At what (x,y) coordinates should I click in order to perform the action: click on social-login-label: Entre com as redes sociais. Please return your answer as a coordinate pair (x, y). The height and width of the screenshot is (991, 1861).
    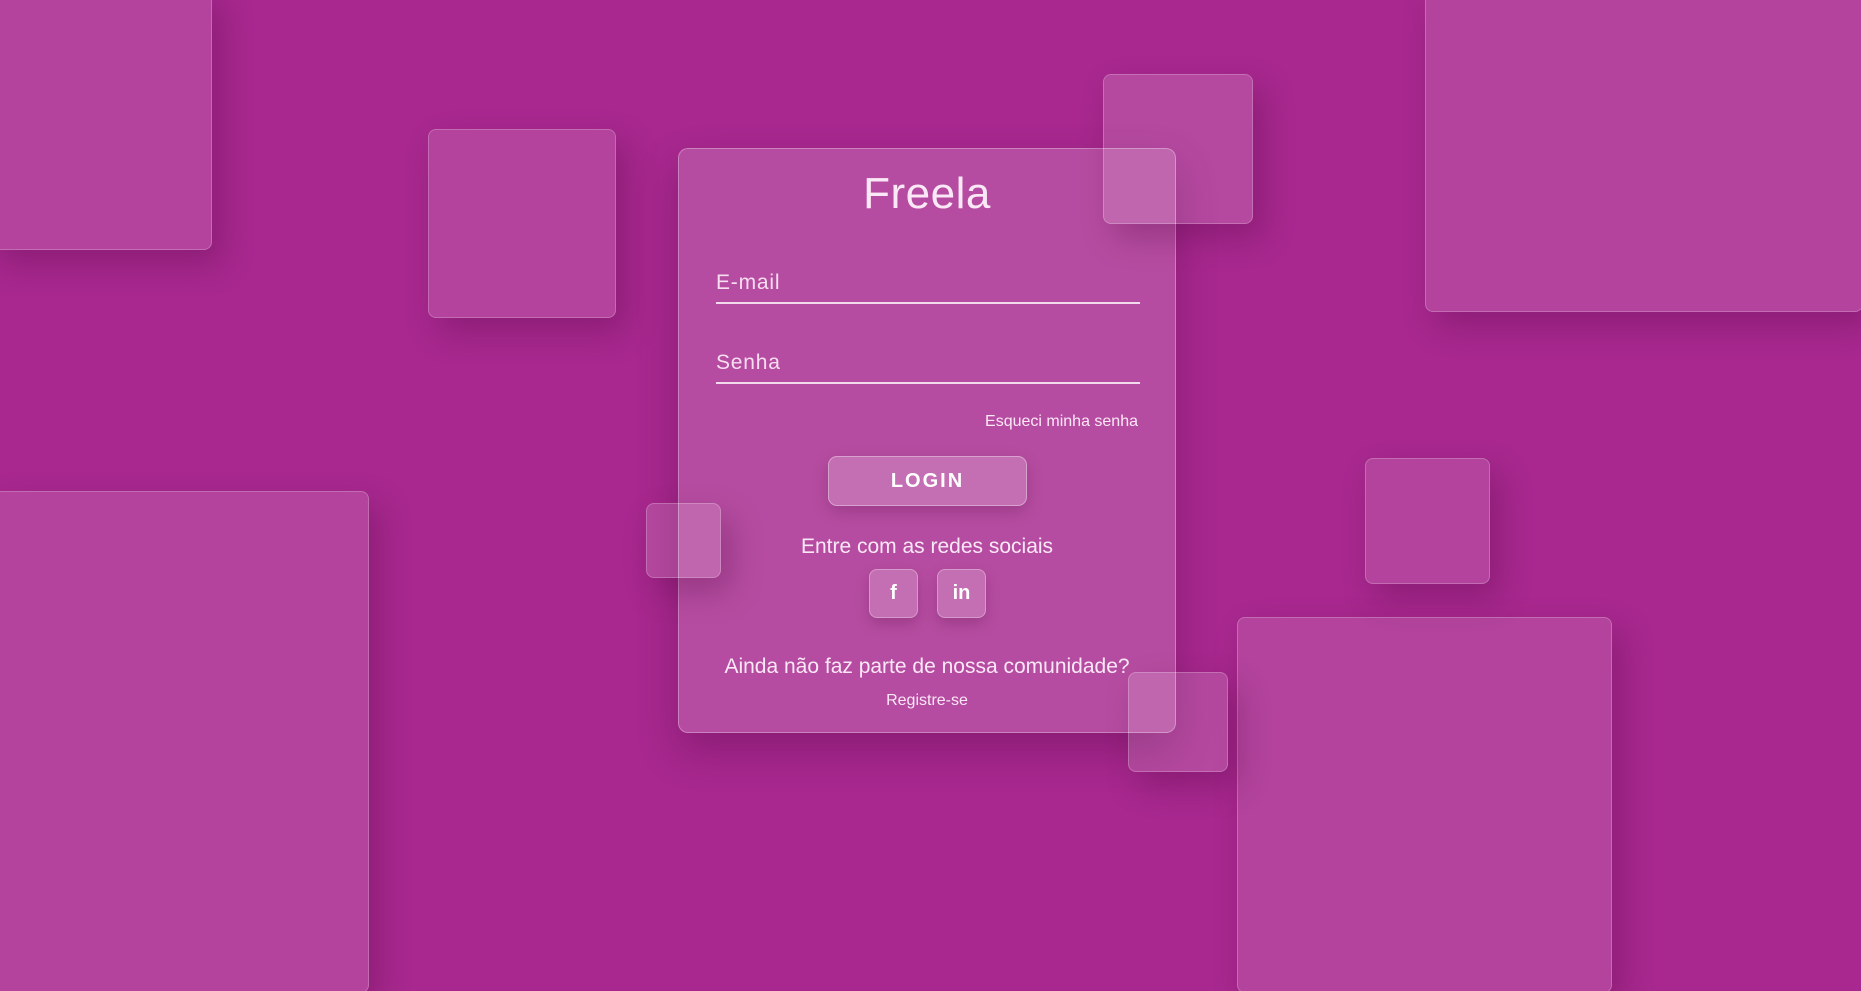
    Looking at the image, I should click on (927, 546).